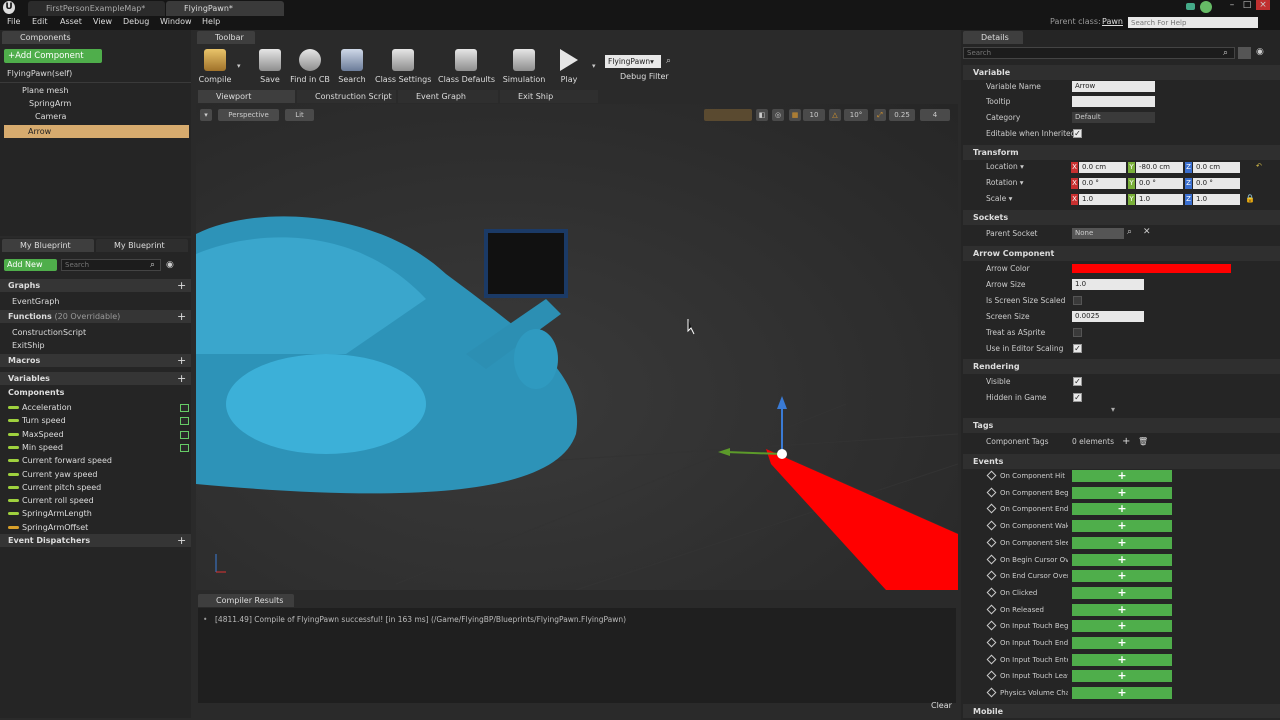 Image resolution: width=1280 pixels, height=720 pixels. What do you see at coordinates (448, 96) in the screenshot?
I see `tab-event-graph: Event Graph` at bounding box center [448, 96].